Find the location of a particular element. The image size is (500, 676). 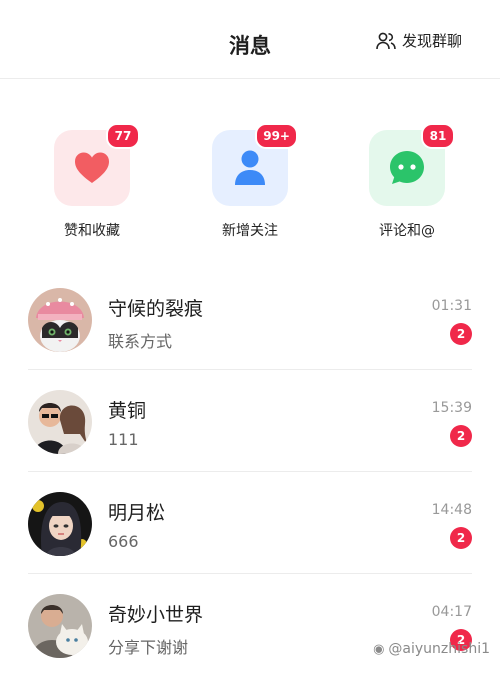

message-time: 04:17 is located at coordinates (451, 612).